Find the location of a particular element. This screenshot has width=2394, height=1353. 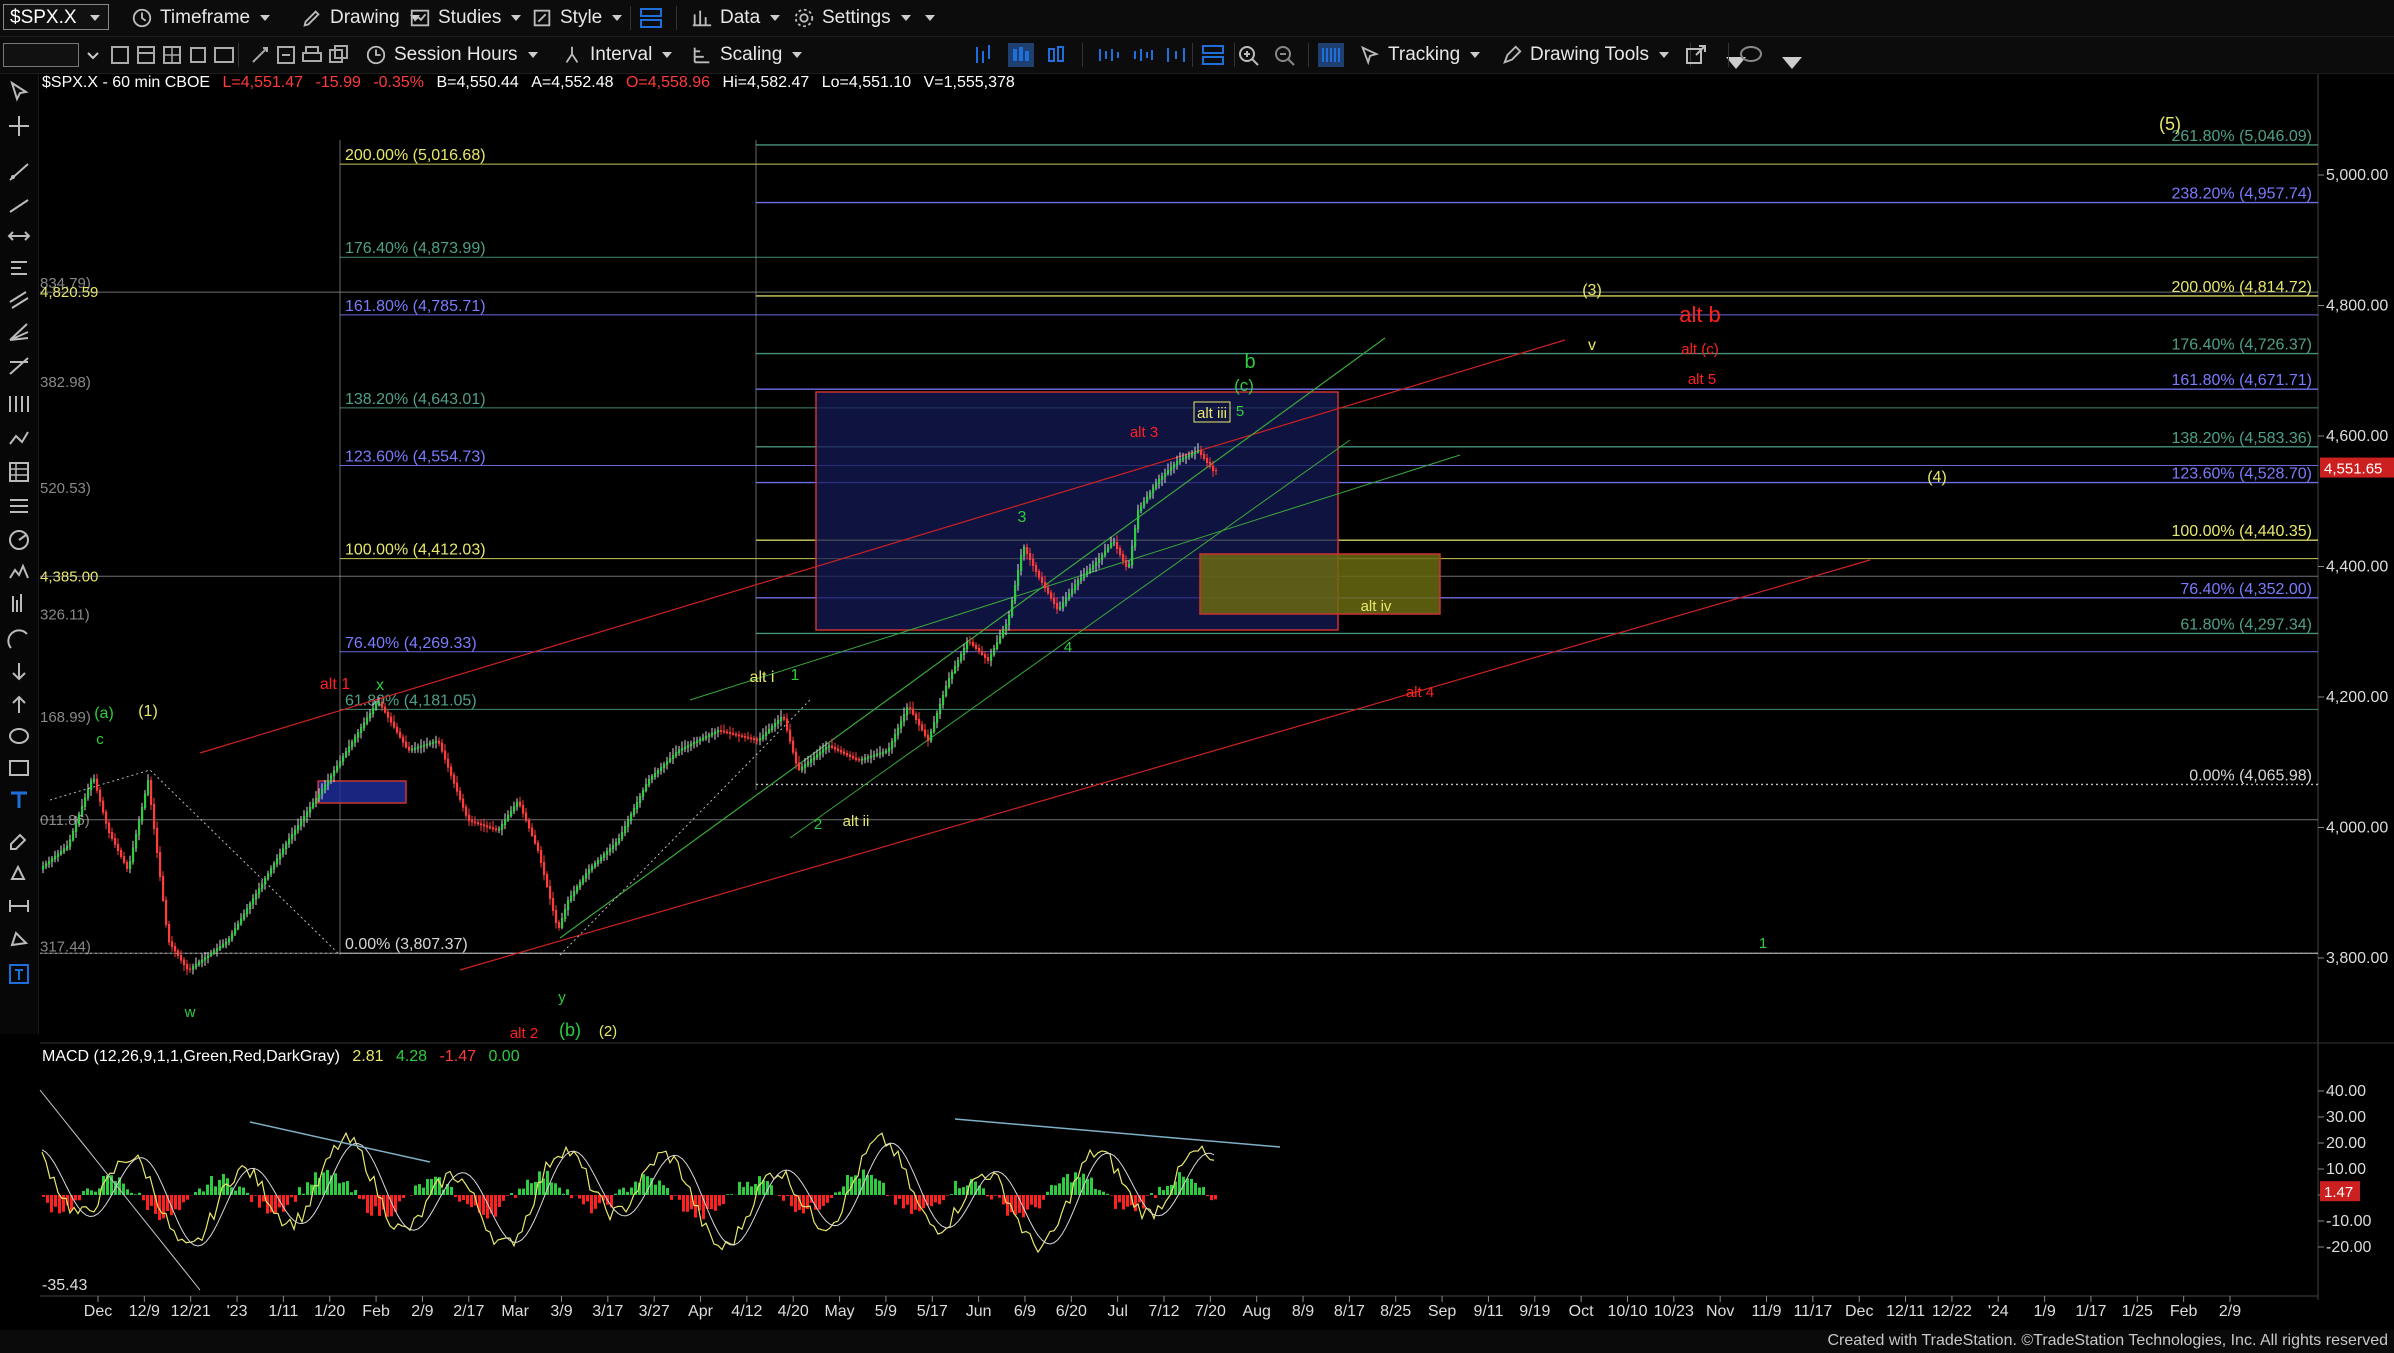

wave-label: alt (c) is located at coordinates (1700, 349).